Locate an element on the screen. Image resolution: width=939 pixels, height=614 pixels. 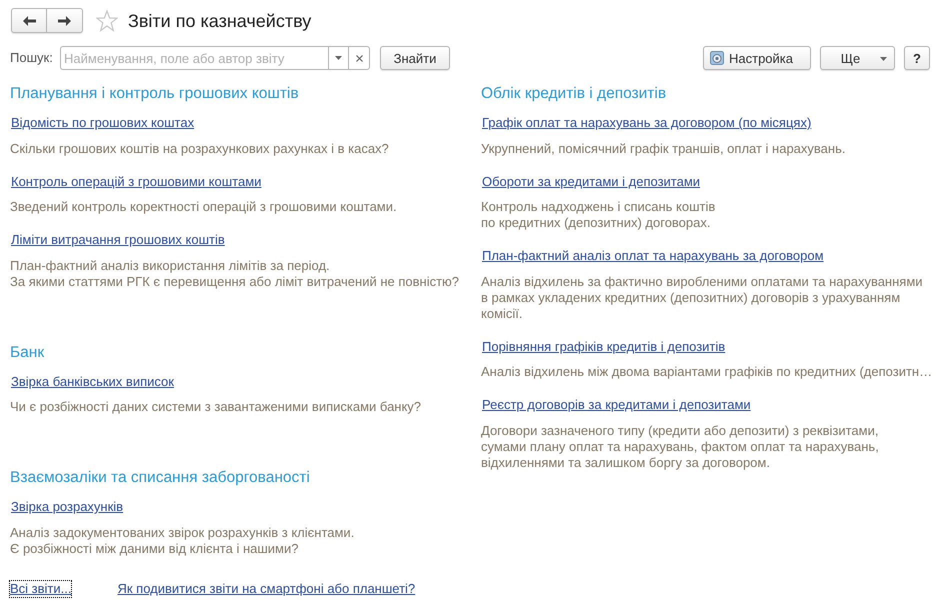
report-link: План-фактний аналіз оплат та нарахувань за договором is located at coordinates (653, 256).